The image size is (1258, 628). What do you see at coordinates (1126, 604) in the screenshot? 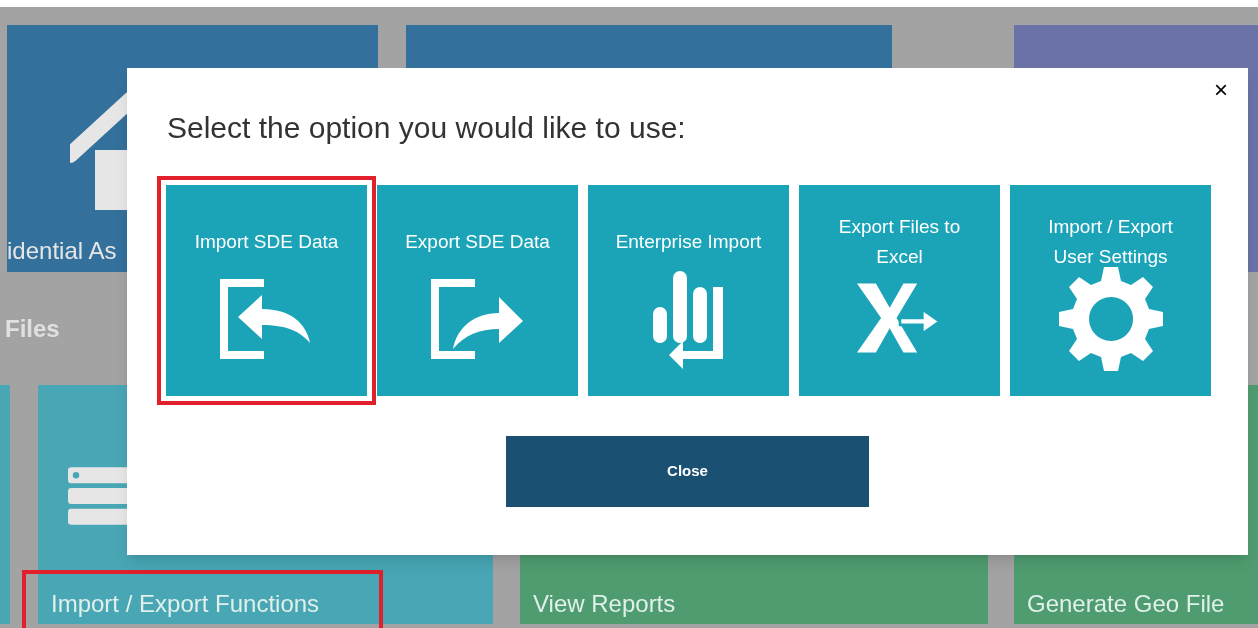
I see `tile-label: Generate Geo File` at bounding box center [1126, 604].